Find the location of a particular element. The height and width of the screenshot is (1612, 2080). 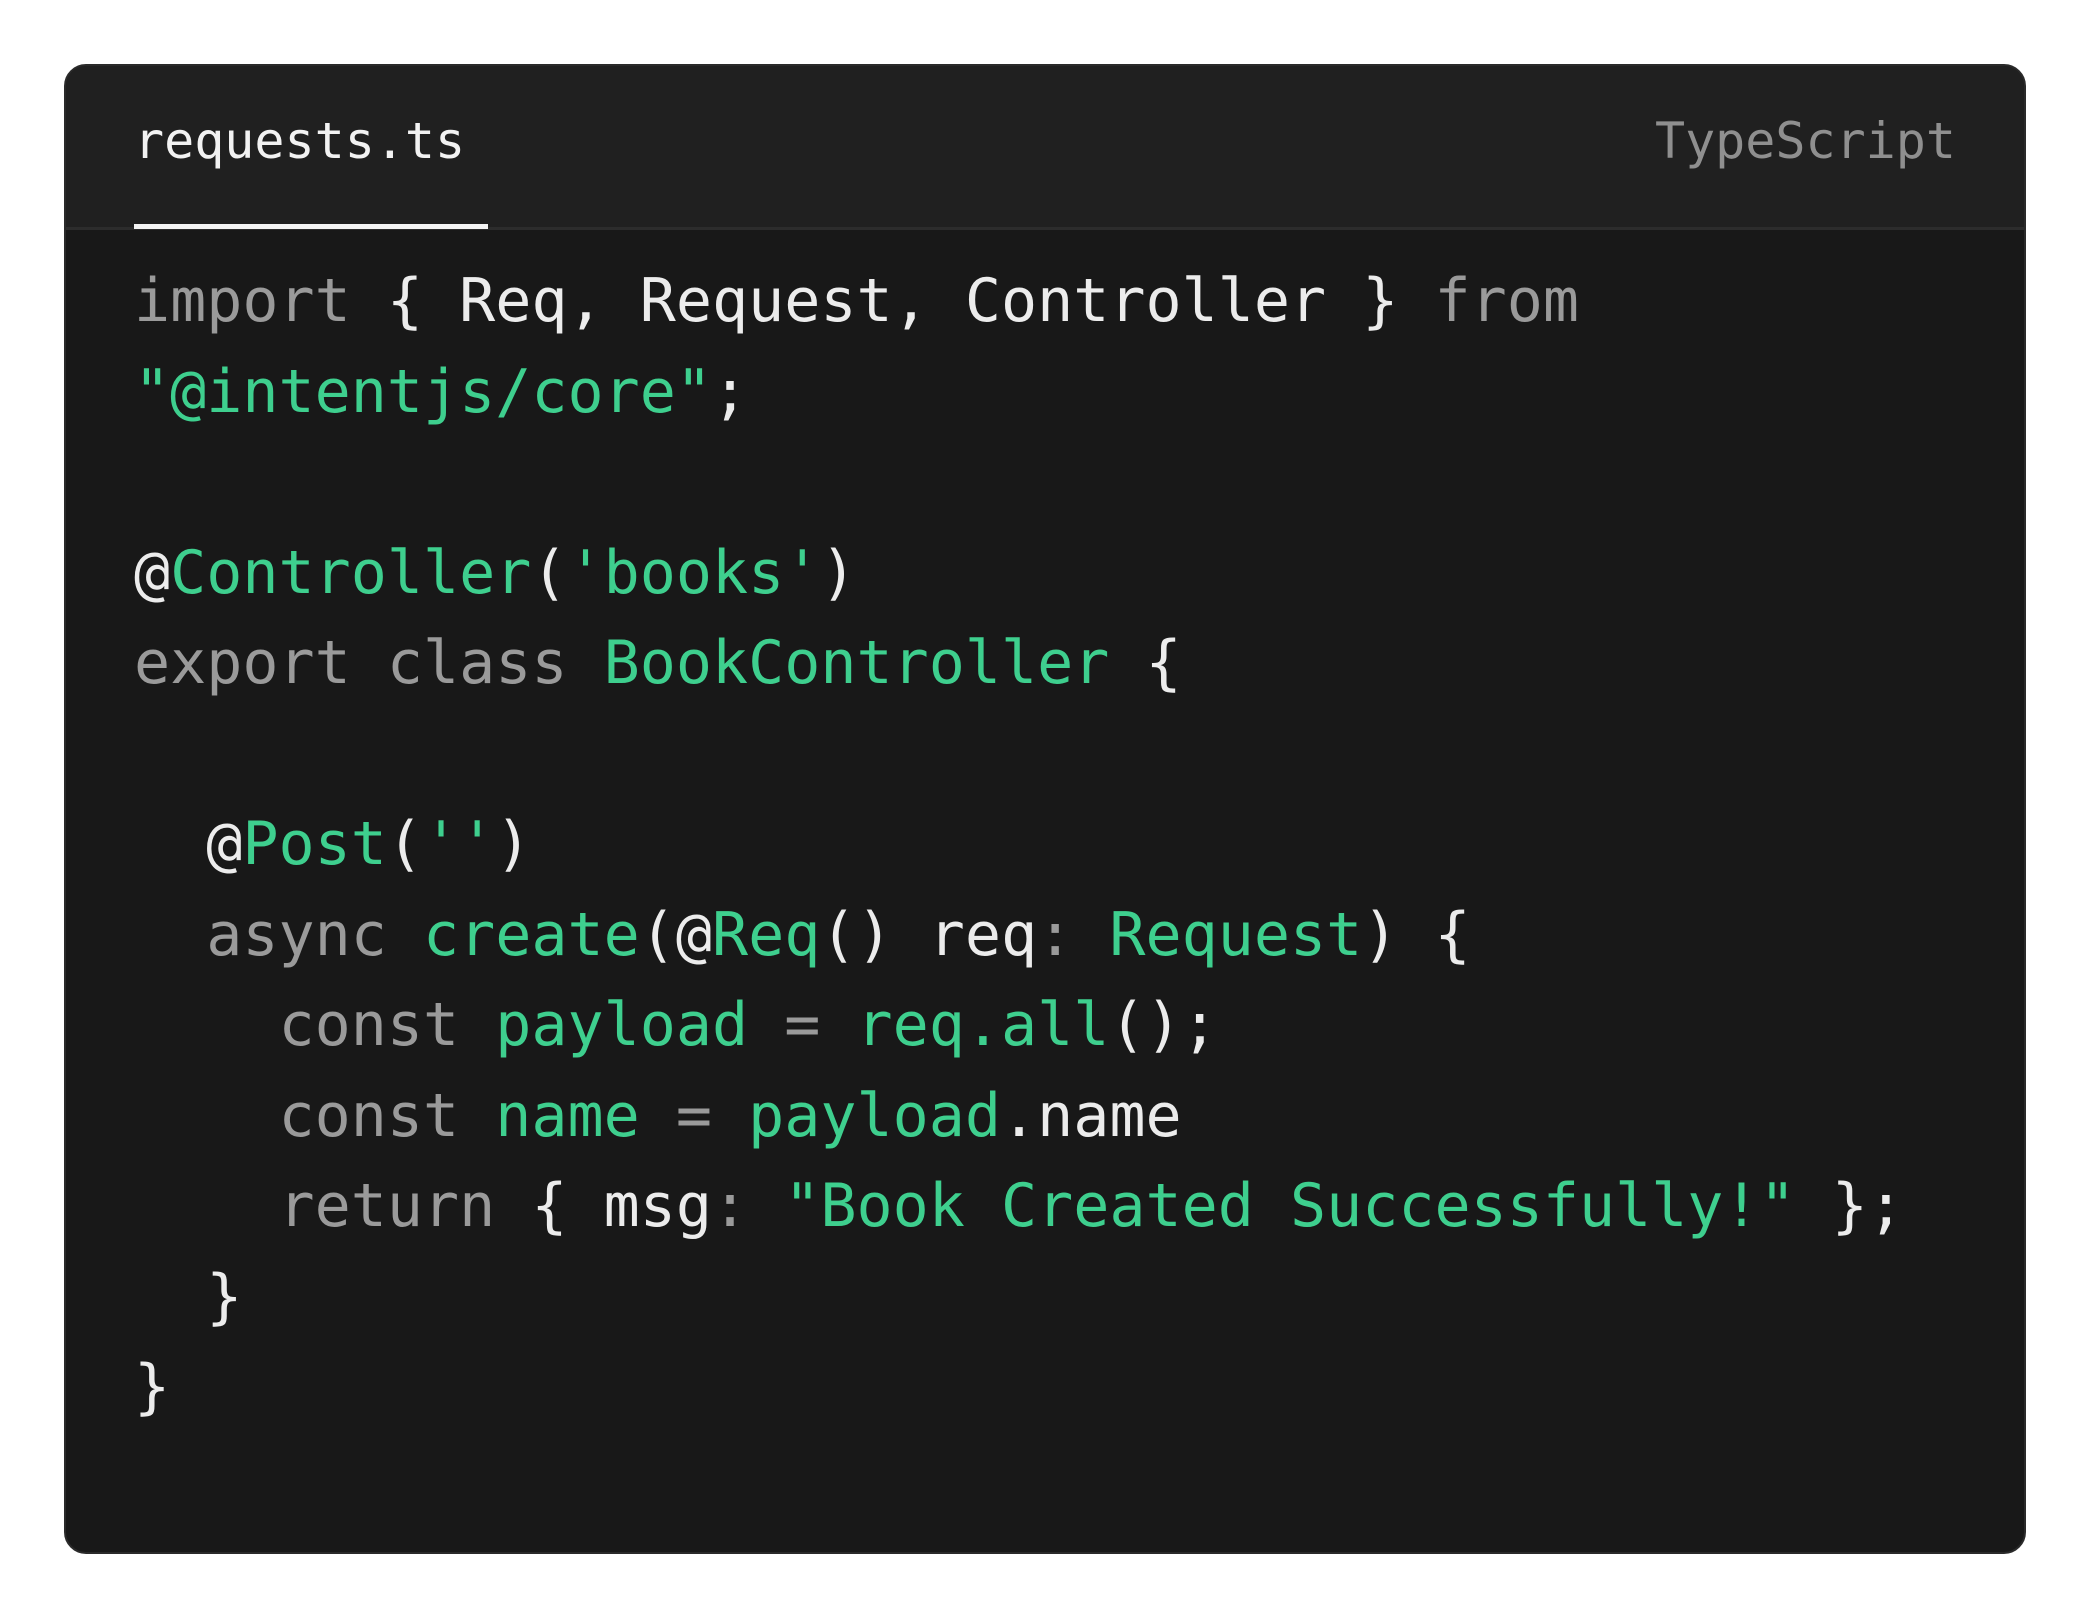

code-token: from is located at coordinates (1506, 301).